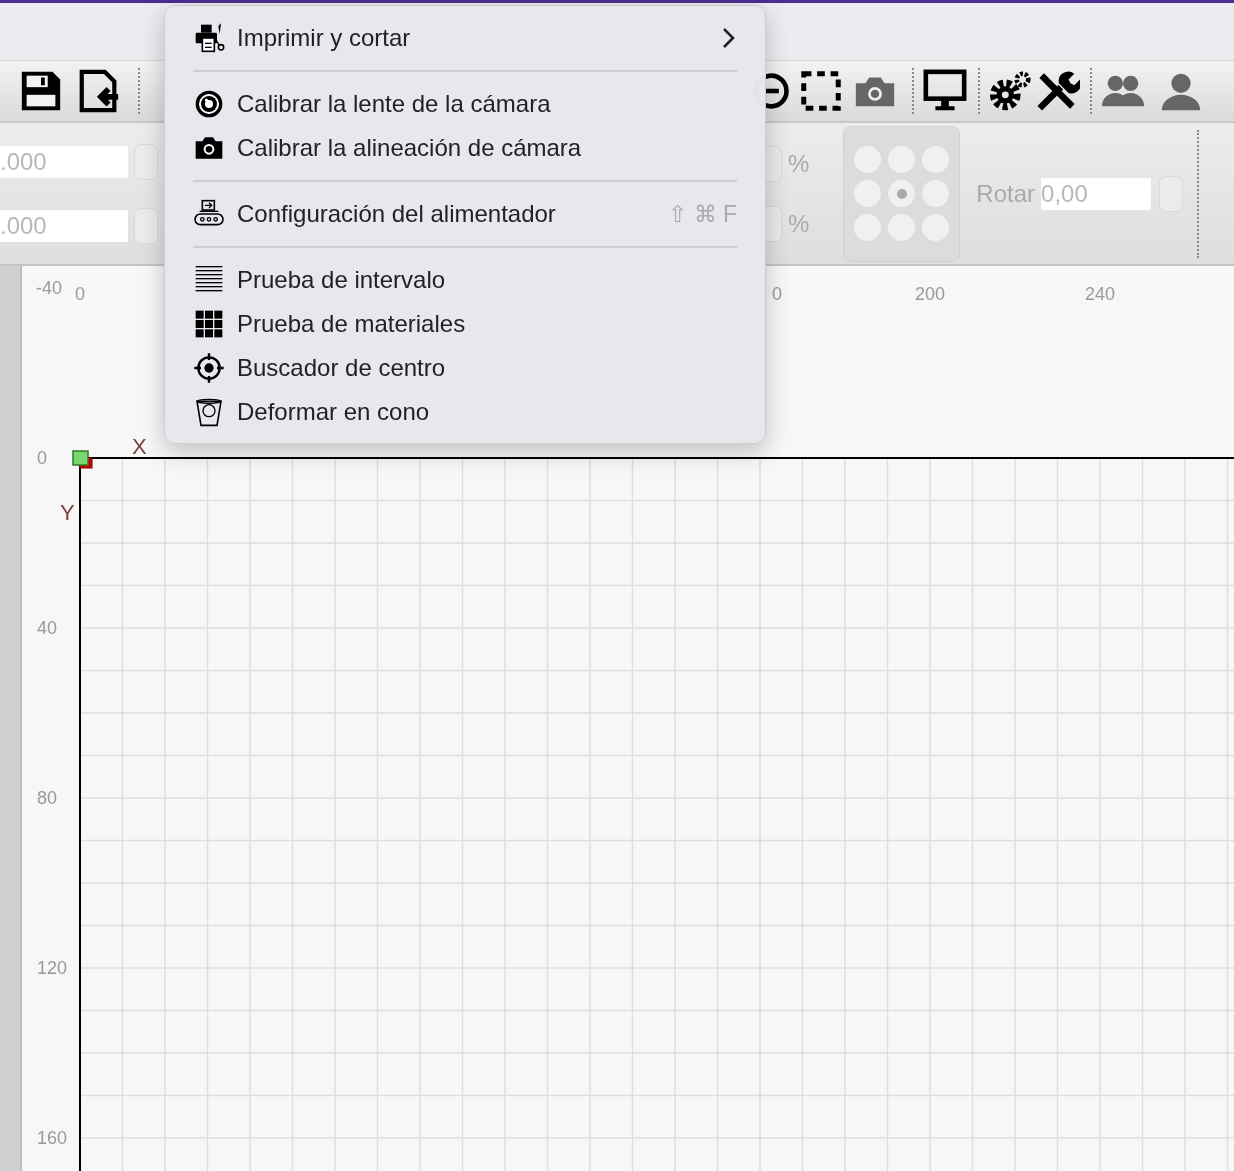 This screenshot has width=1234, height=1171. What do you see at coordinates (47, 798) in the screenshot?
I see `ruler-label: 80` at bounding box center [47, 798].